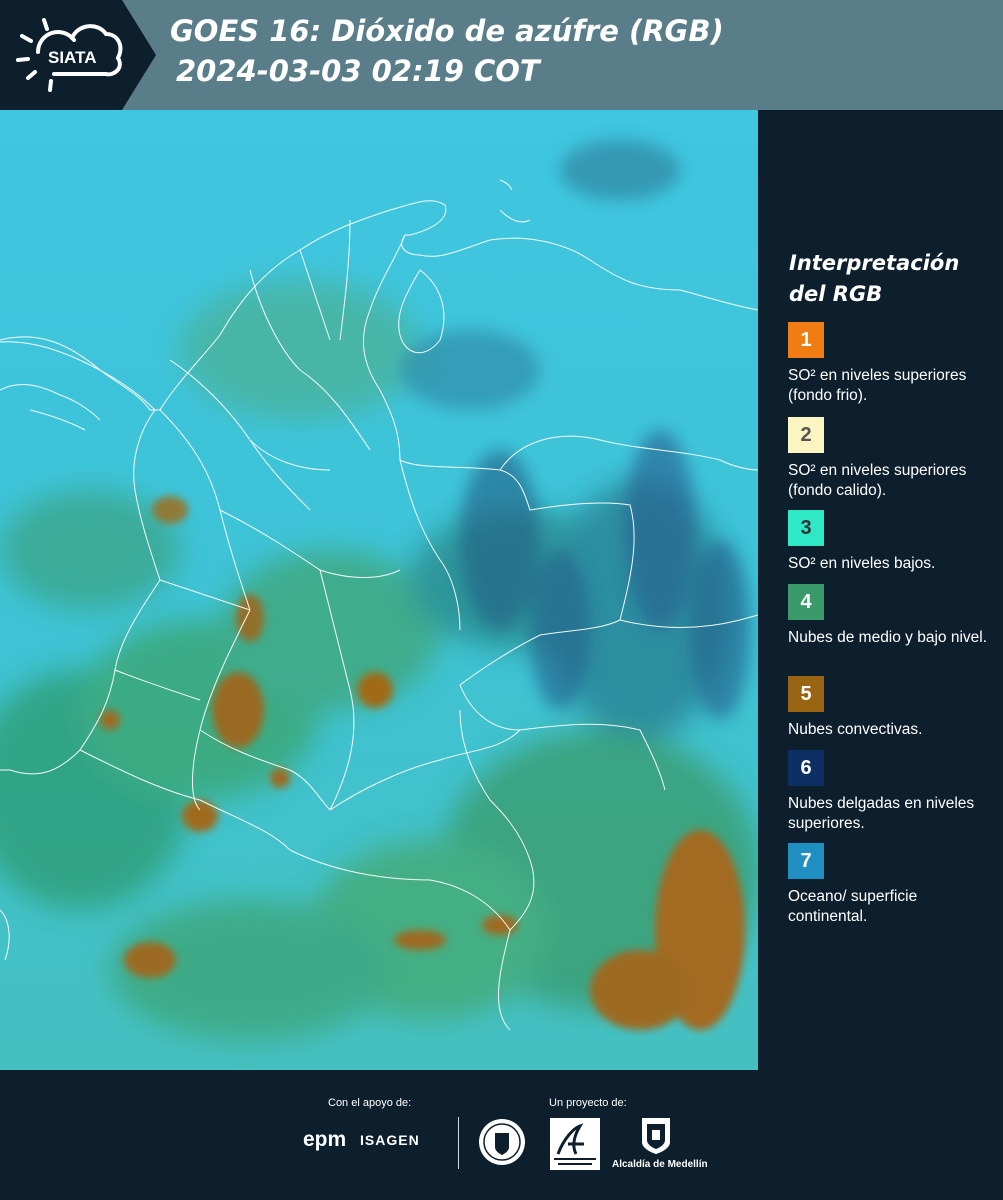 Image resolution: width=1003 pixels, height=1200 pixels. What do you see at coordinates (370, 1103) in the screenshot?
I see `support-label: Con el apoyo de:` at bounding box center [370, 1103].